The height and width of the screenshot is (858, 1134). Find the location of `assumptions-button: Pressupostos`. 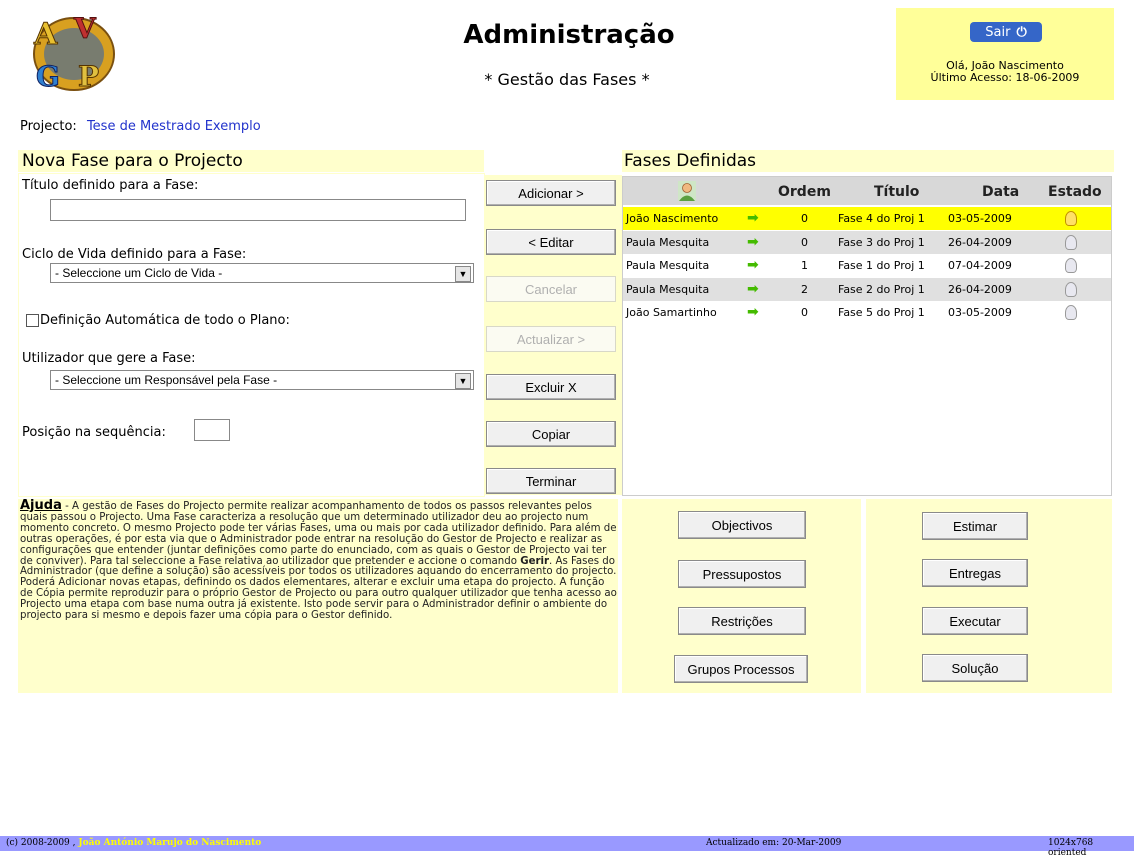

assumptions-button: Pressupostos is located at coordinates (742, 574).